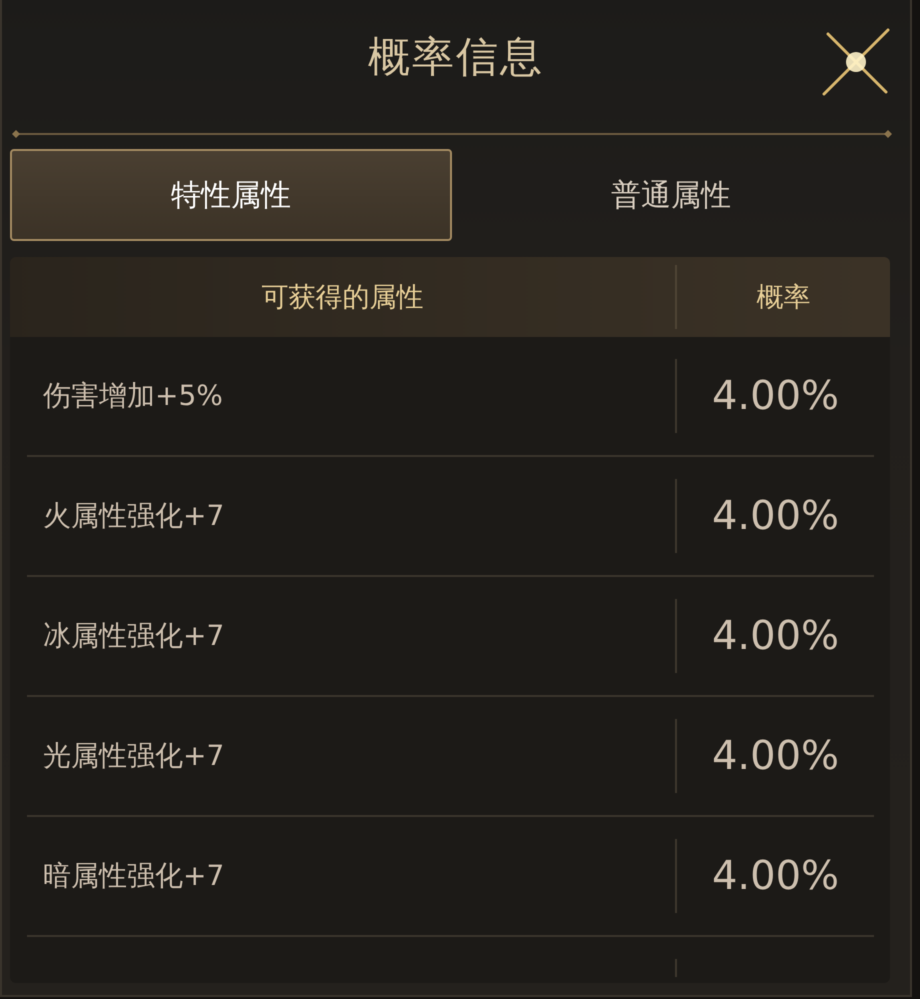 This screenshot has height=999, width=920. I want to click on tab: 普通属性, so click(671, 195).